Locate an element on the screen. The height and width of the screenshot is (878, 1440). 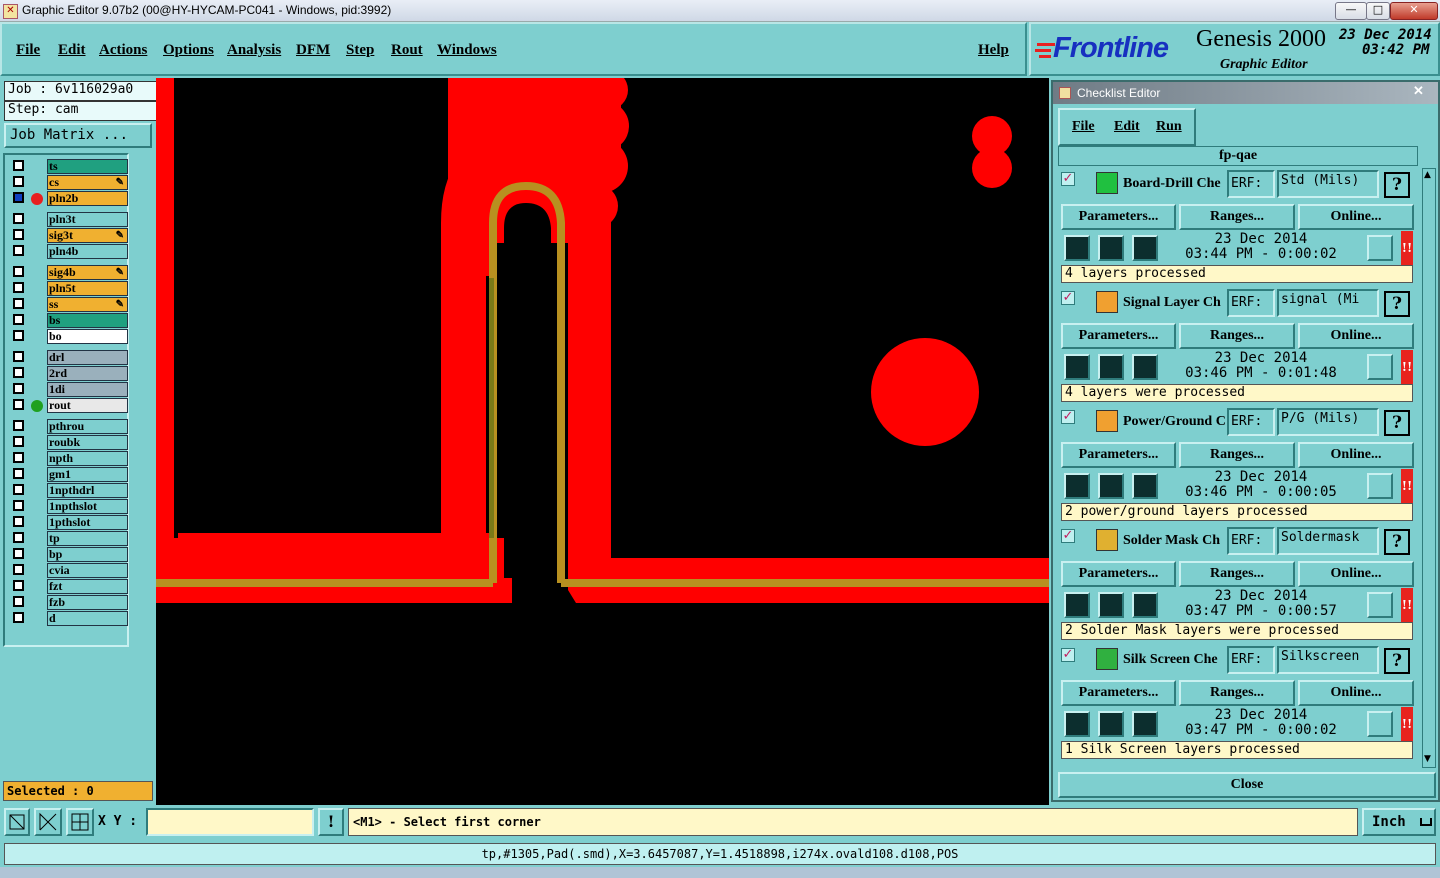
layer-name: fzt is located at coordinates (87, 586).